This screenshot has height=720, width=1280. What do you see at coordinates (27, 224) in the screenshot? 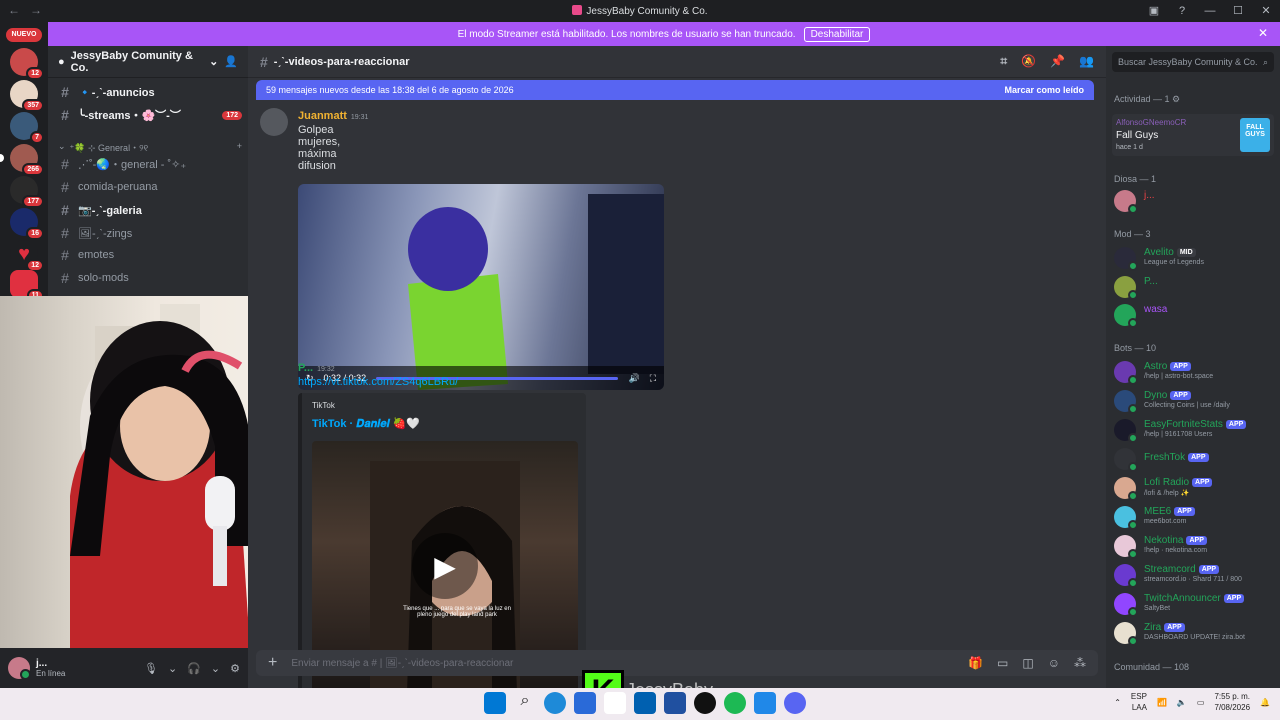
I see `server-icon: 16` at bounding box center [27, 224].